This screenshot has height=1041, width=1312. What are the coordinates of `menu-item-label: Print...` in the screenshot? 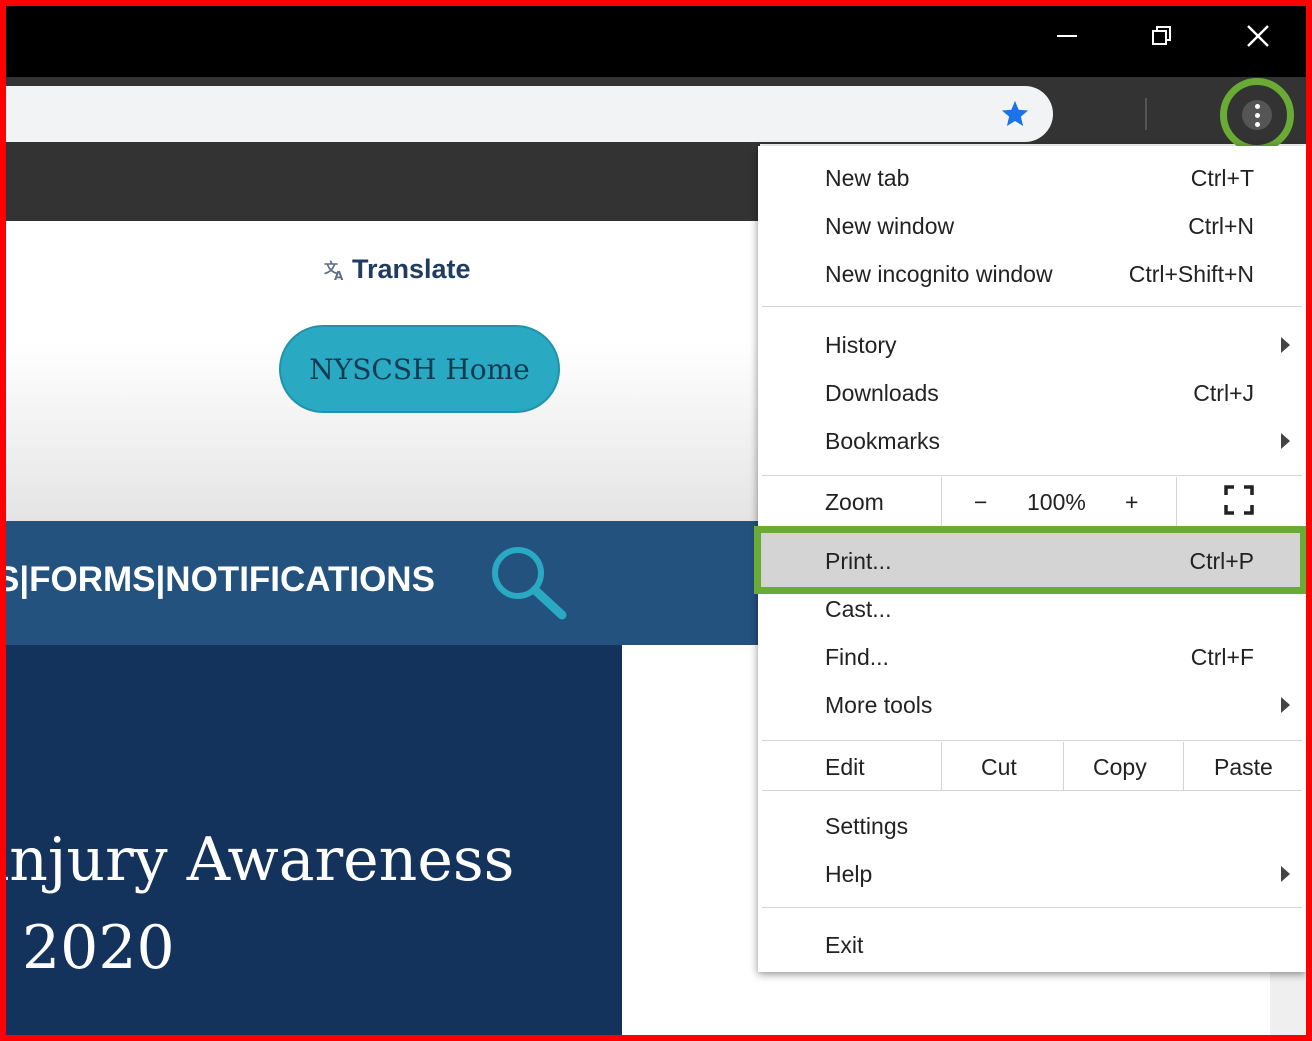 It's located at (858, 560).